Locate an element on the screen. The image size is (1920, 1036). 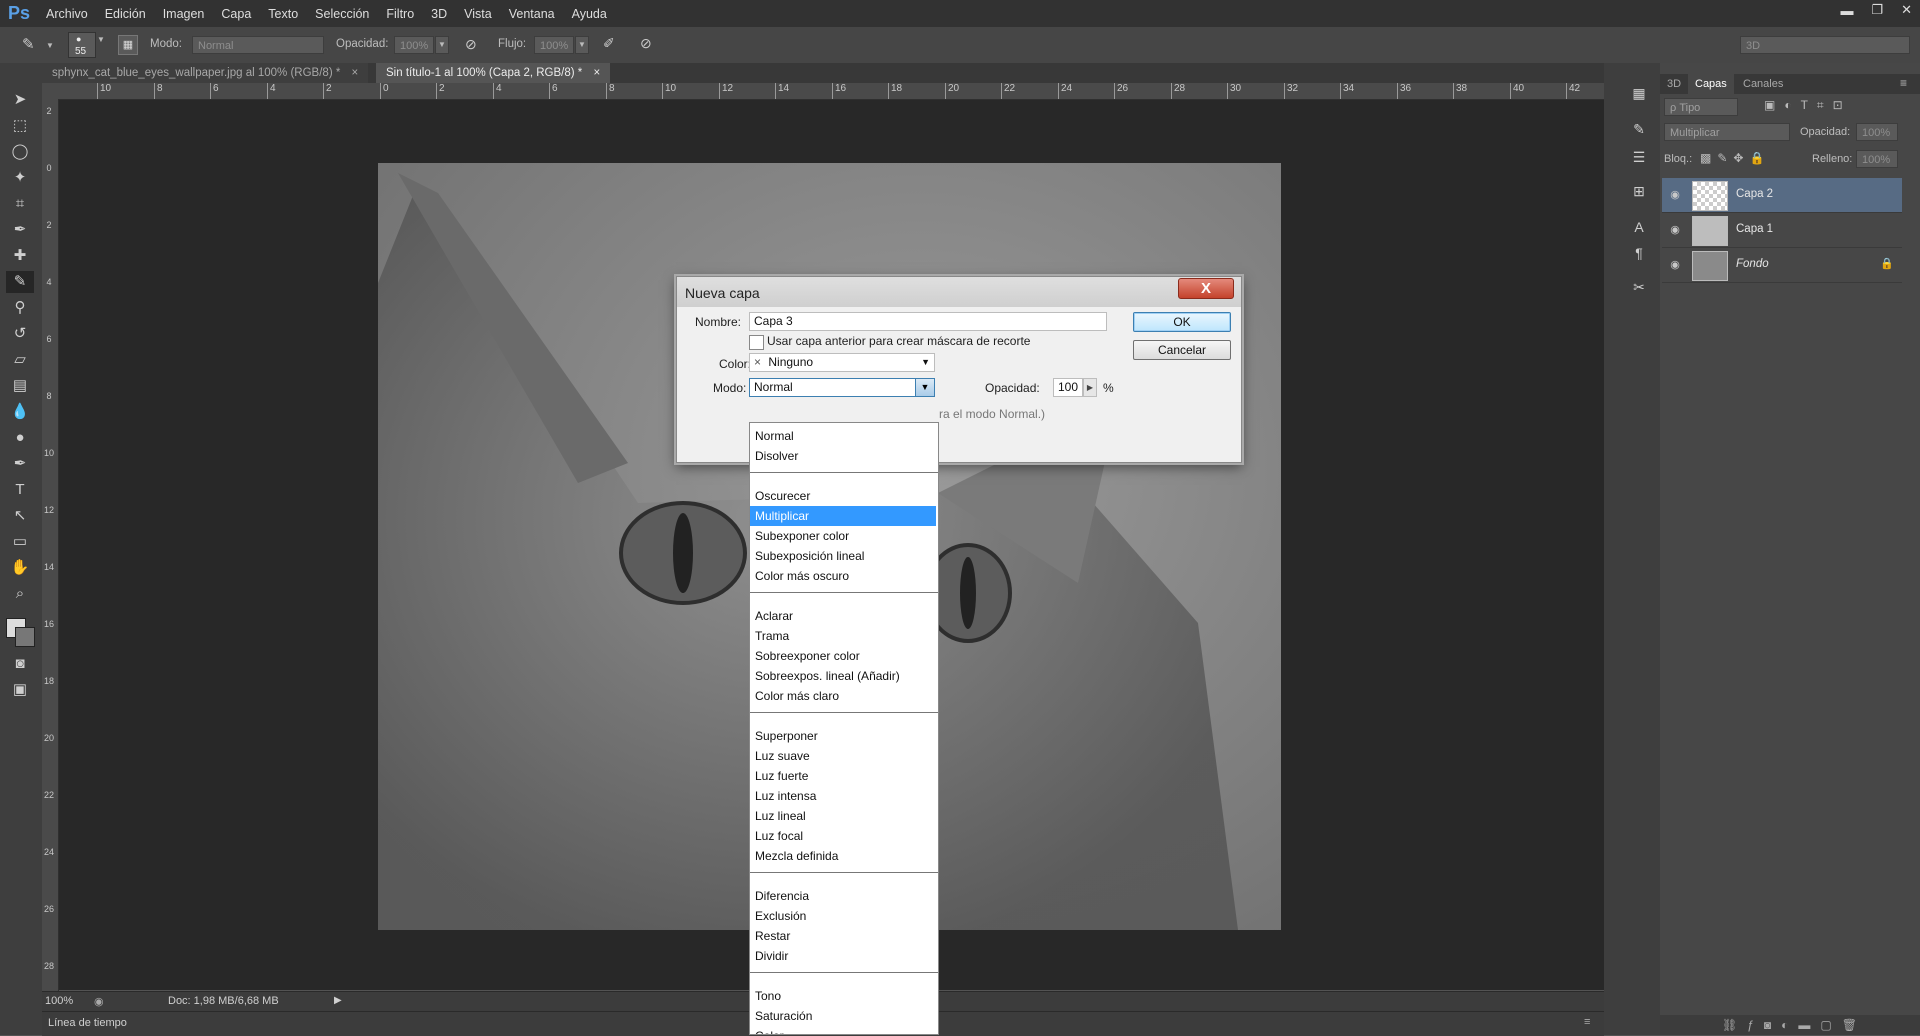
hand-tool-icon: ✋ is located at coordinates (20, 568).